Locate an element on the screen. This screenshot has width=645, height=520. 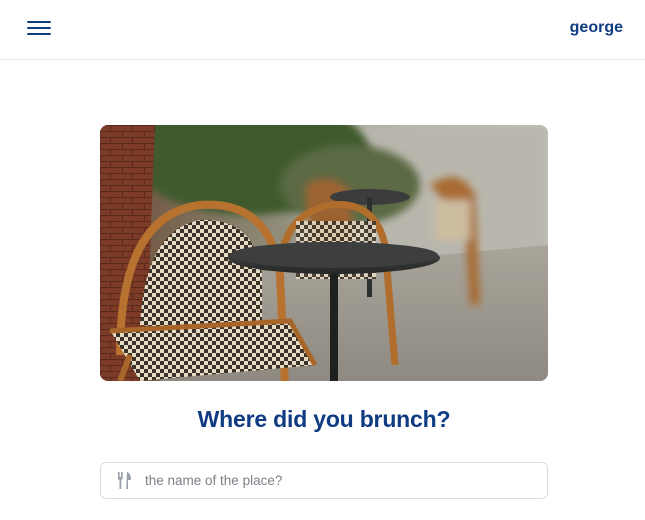
page-title: Where did you brunch? is located at coordinates (324, 419).